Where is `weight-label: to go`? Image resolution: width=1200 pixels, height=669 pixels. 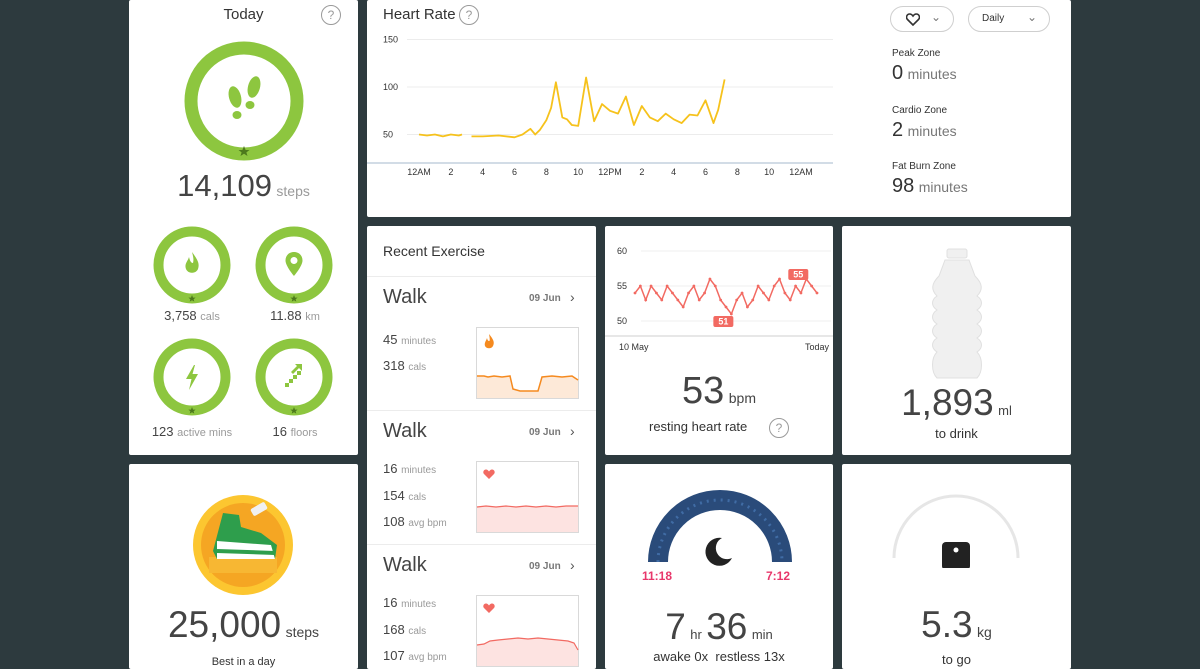 weight-label: to go is located at coordinates (956, 659).